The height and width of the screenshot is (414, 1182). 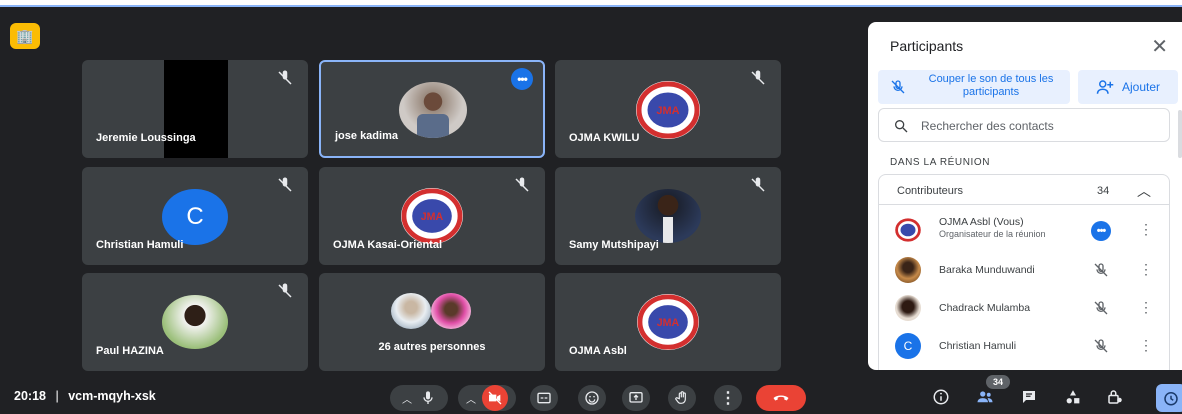 I want to click on video-tile-paul: Paul HAZINA, so click(x=195, y=322).